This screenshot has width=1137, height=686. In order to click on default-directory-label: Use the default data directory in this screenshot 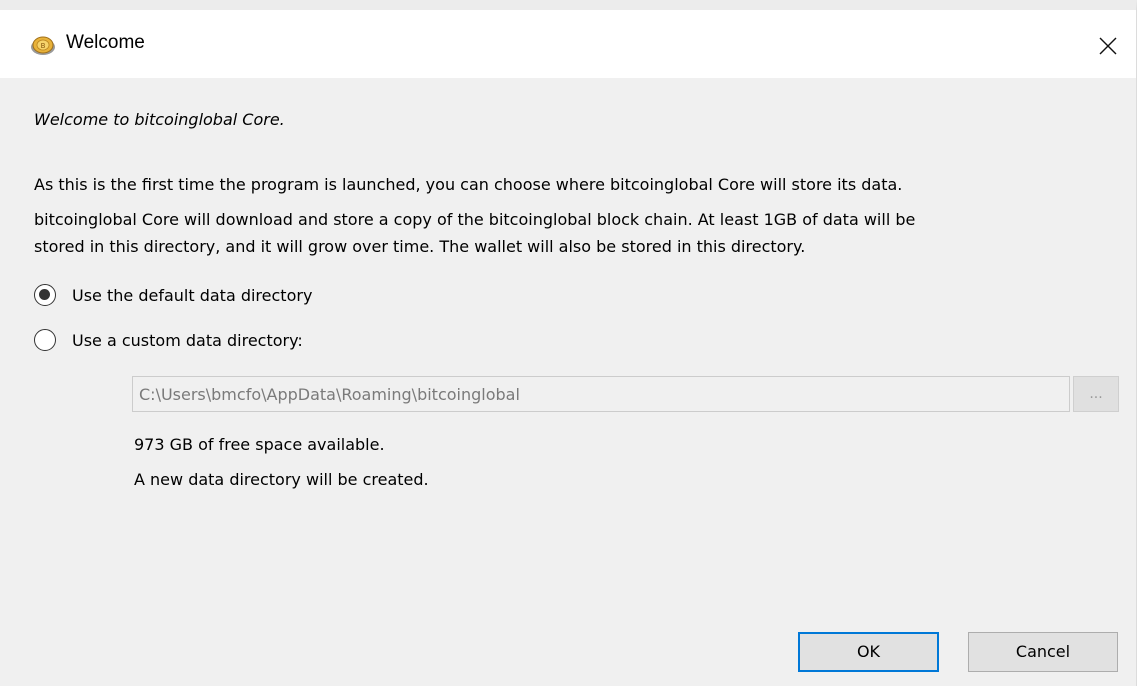, I will do `click(192, 295)`.